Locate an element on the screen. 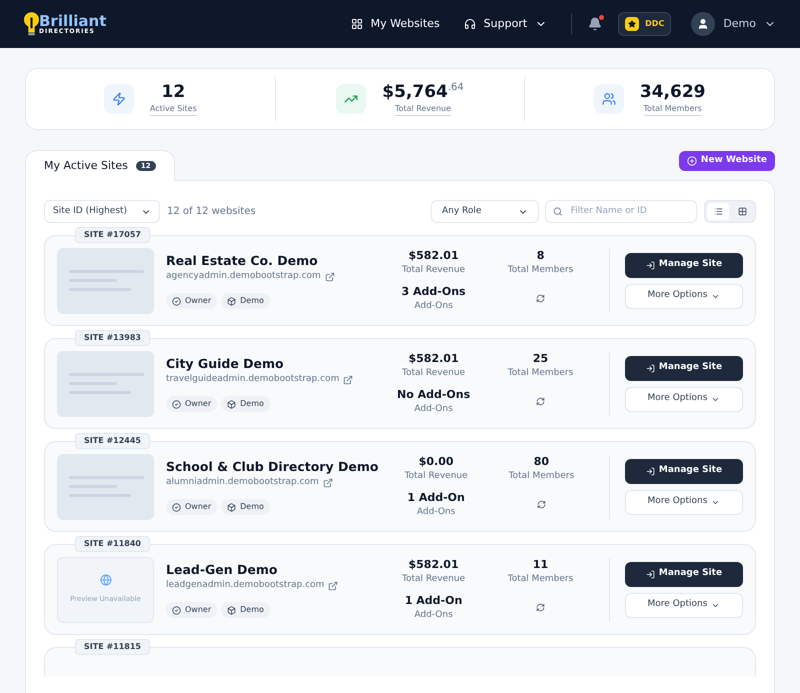 The width and height of the screenshot is (800, 693). site-name: School & Club Directory Demo is located at coordinates (272, 467).